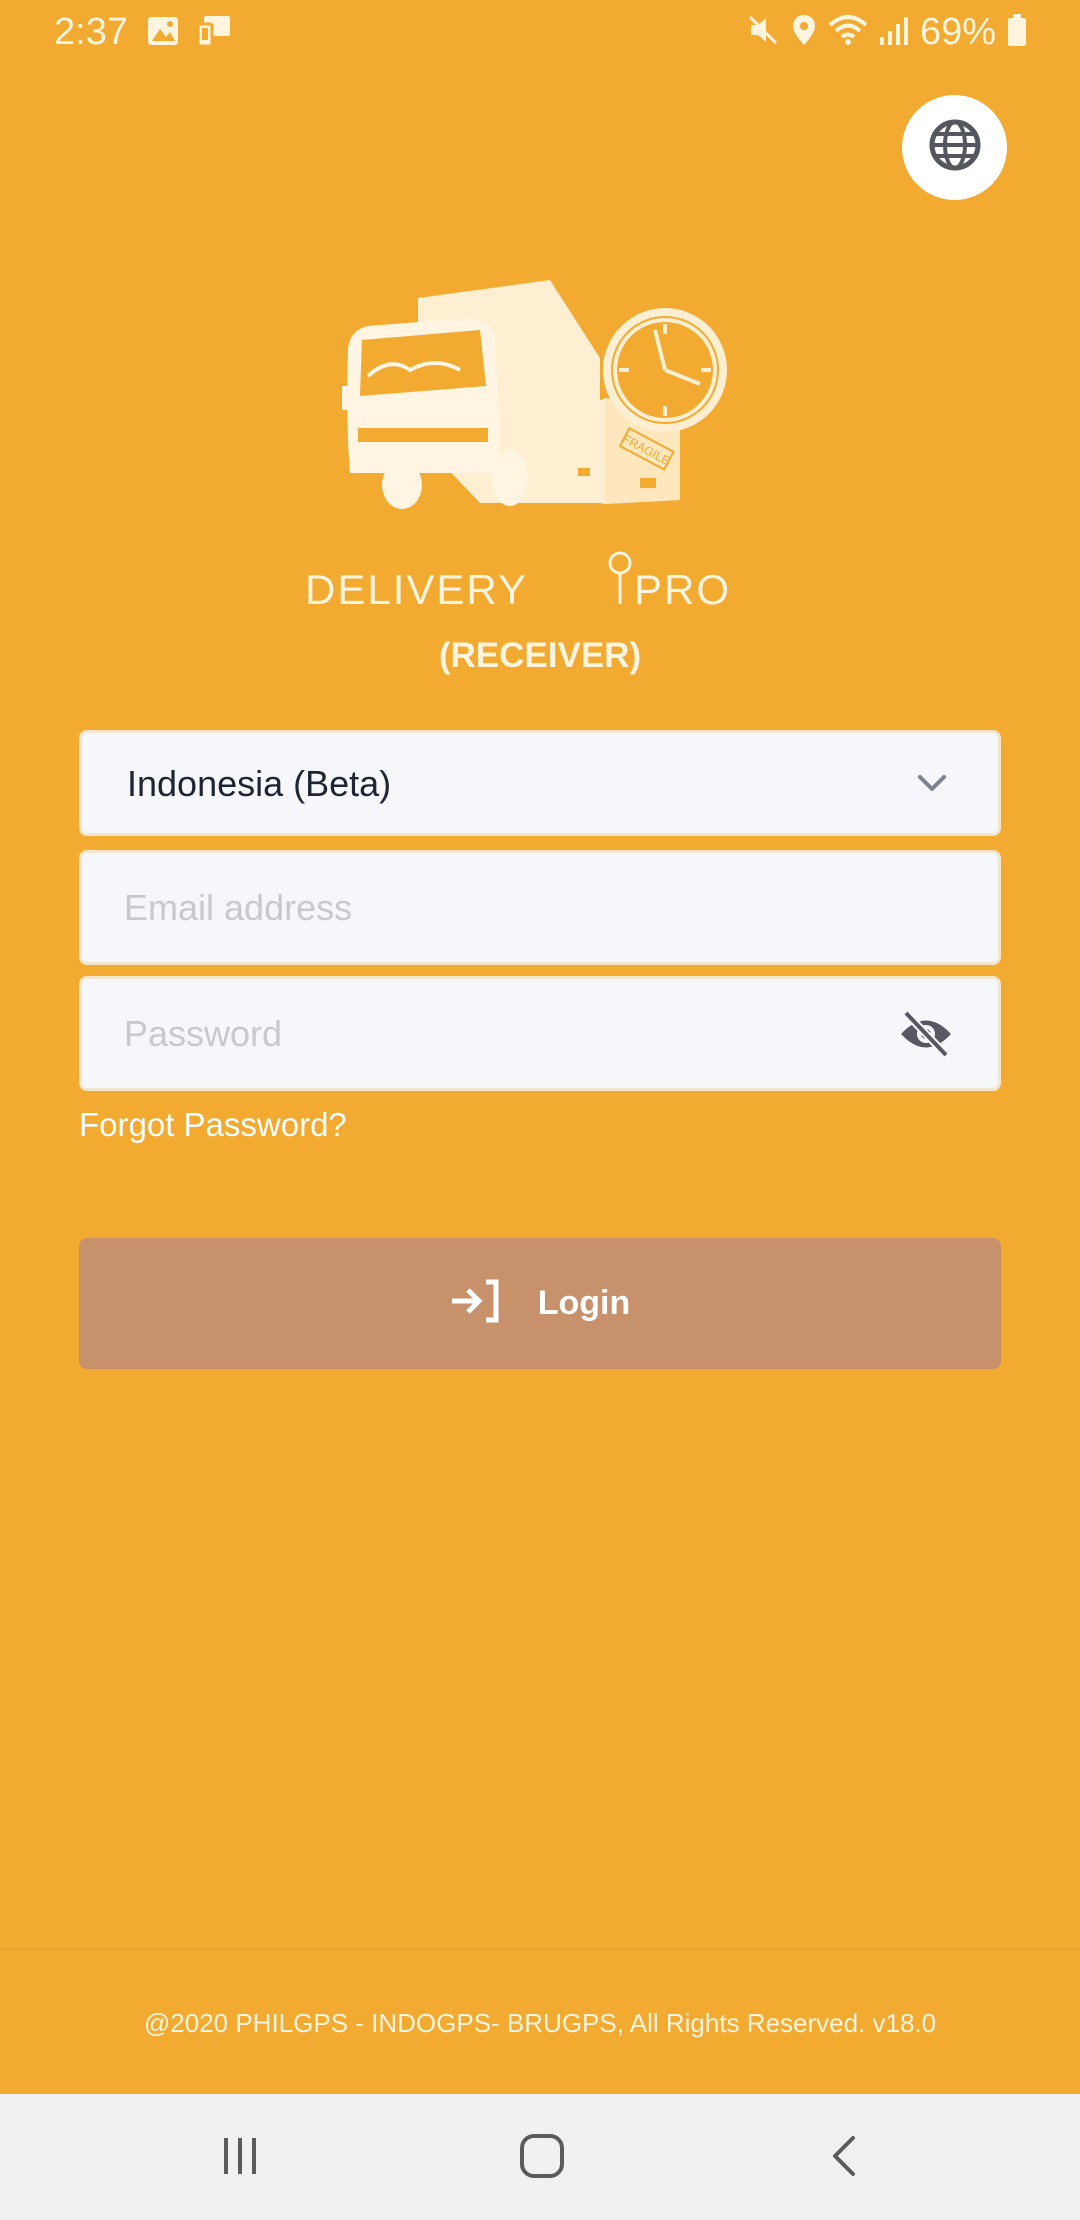 The height and width of the screenshot is (2220, 1080). What do you see at coordinates (524, 907) in the screenshot?
I see `email-field` at bounding box center [524, 907].